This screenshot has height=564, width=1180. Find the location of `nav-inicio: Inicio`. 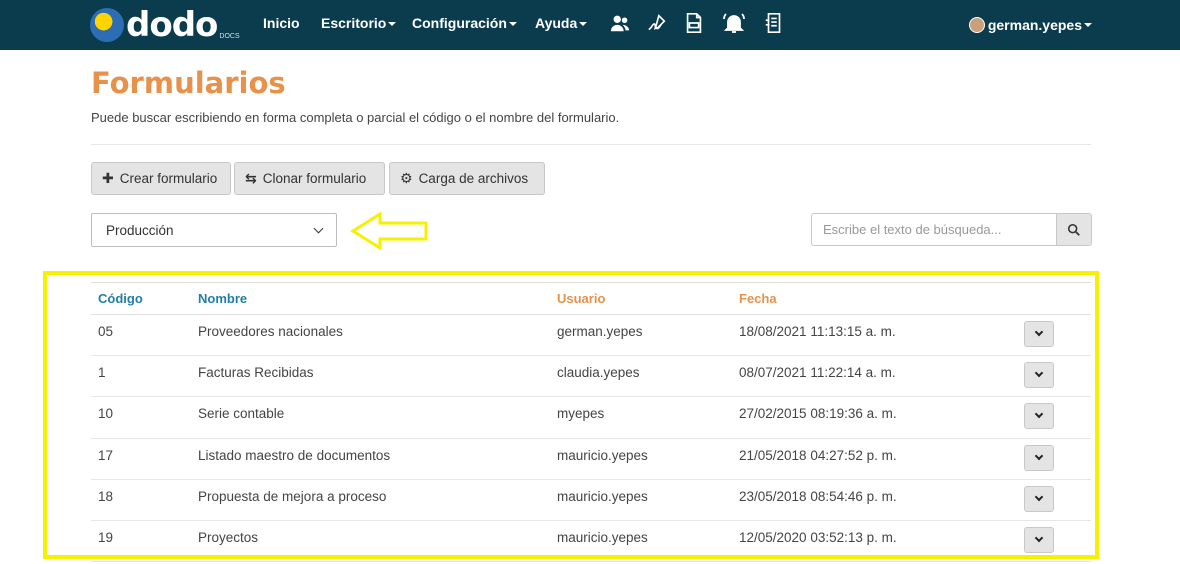

nav-inicio: Inicio is located at coordinates (281, 25).